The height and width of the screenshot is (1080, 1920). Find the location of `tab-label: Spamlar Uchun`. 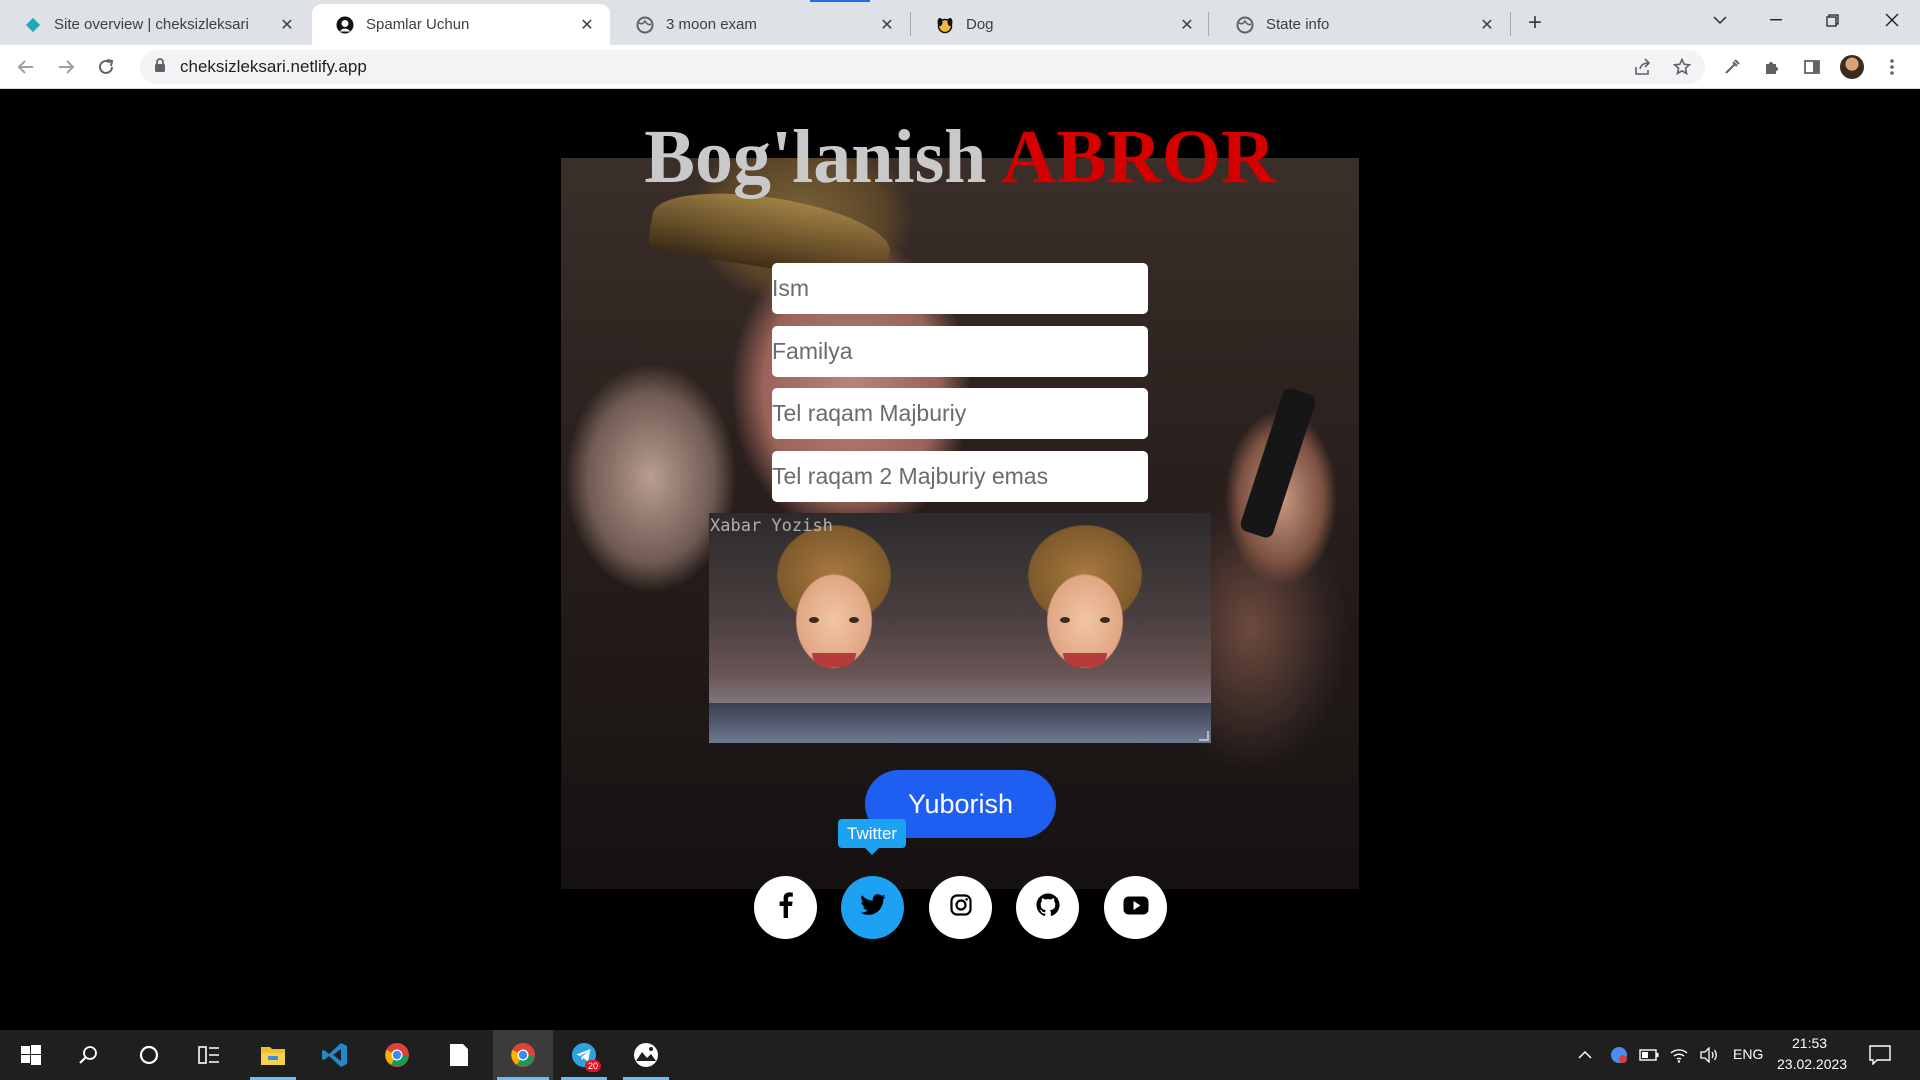

tab-label: Spamlar Uchun is located at coordinates (418, 24).